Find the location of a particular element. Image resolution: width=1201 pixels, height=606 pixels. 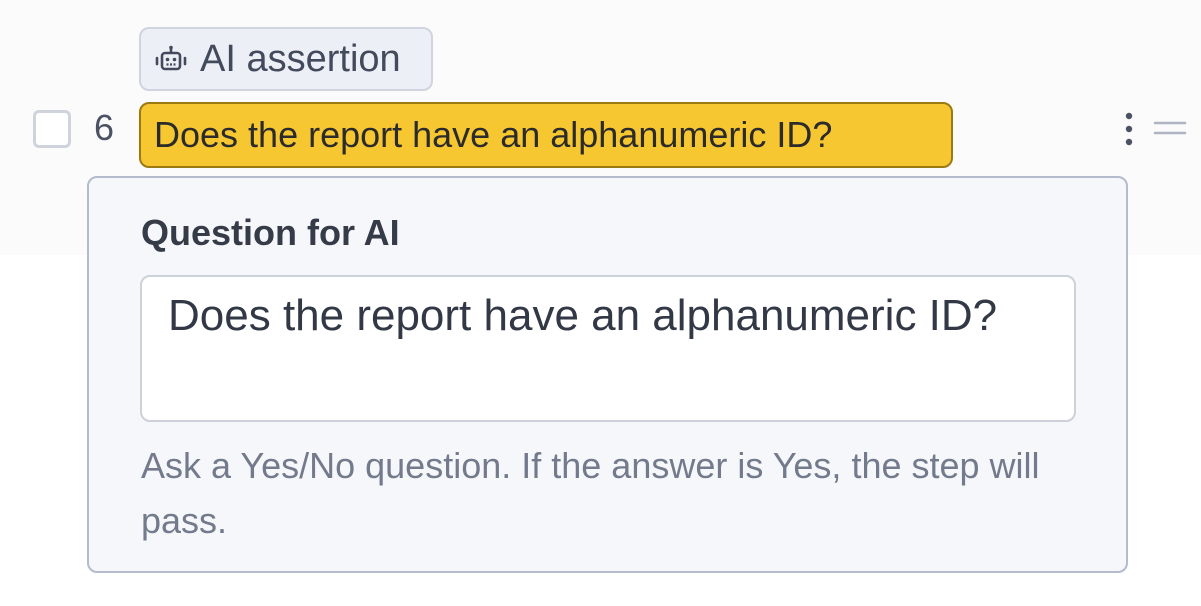

ai-assertion-badge: AI assertion is located at coordinates (286, 59).